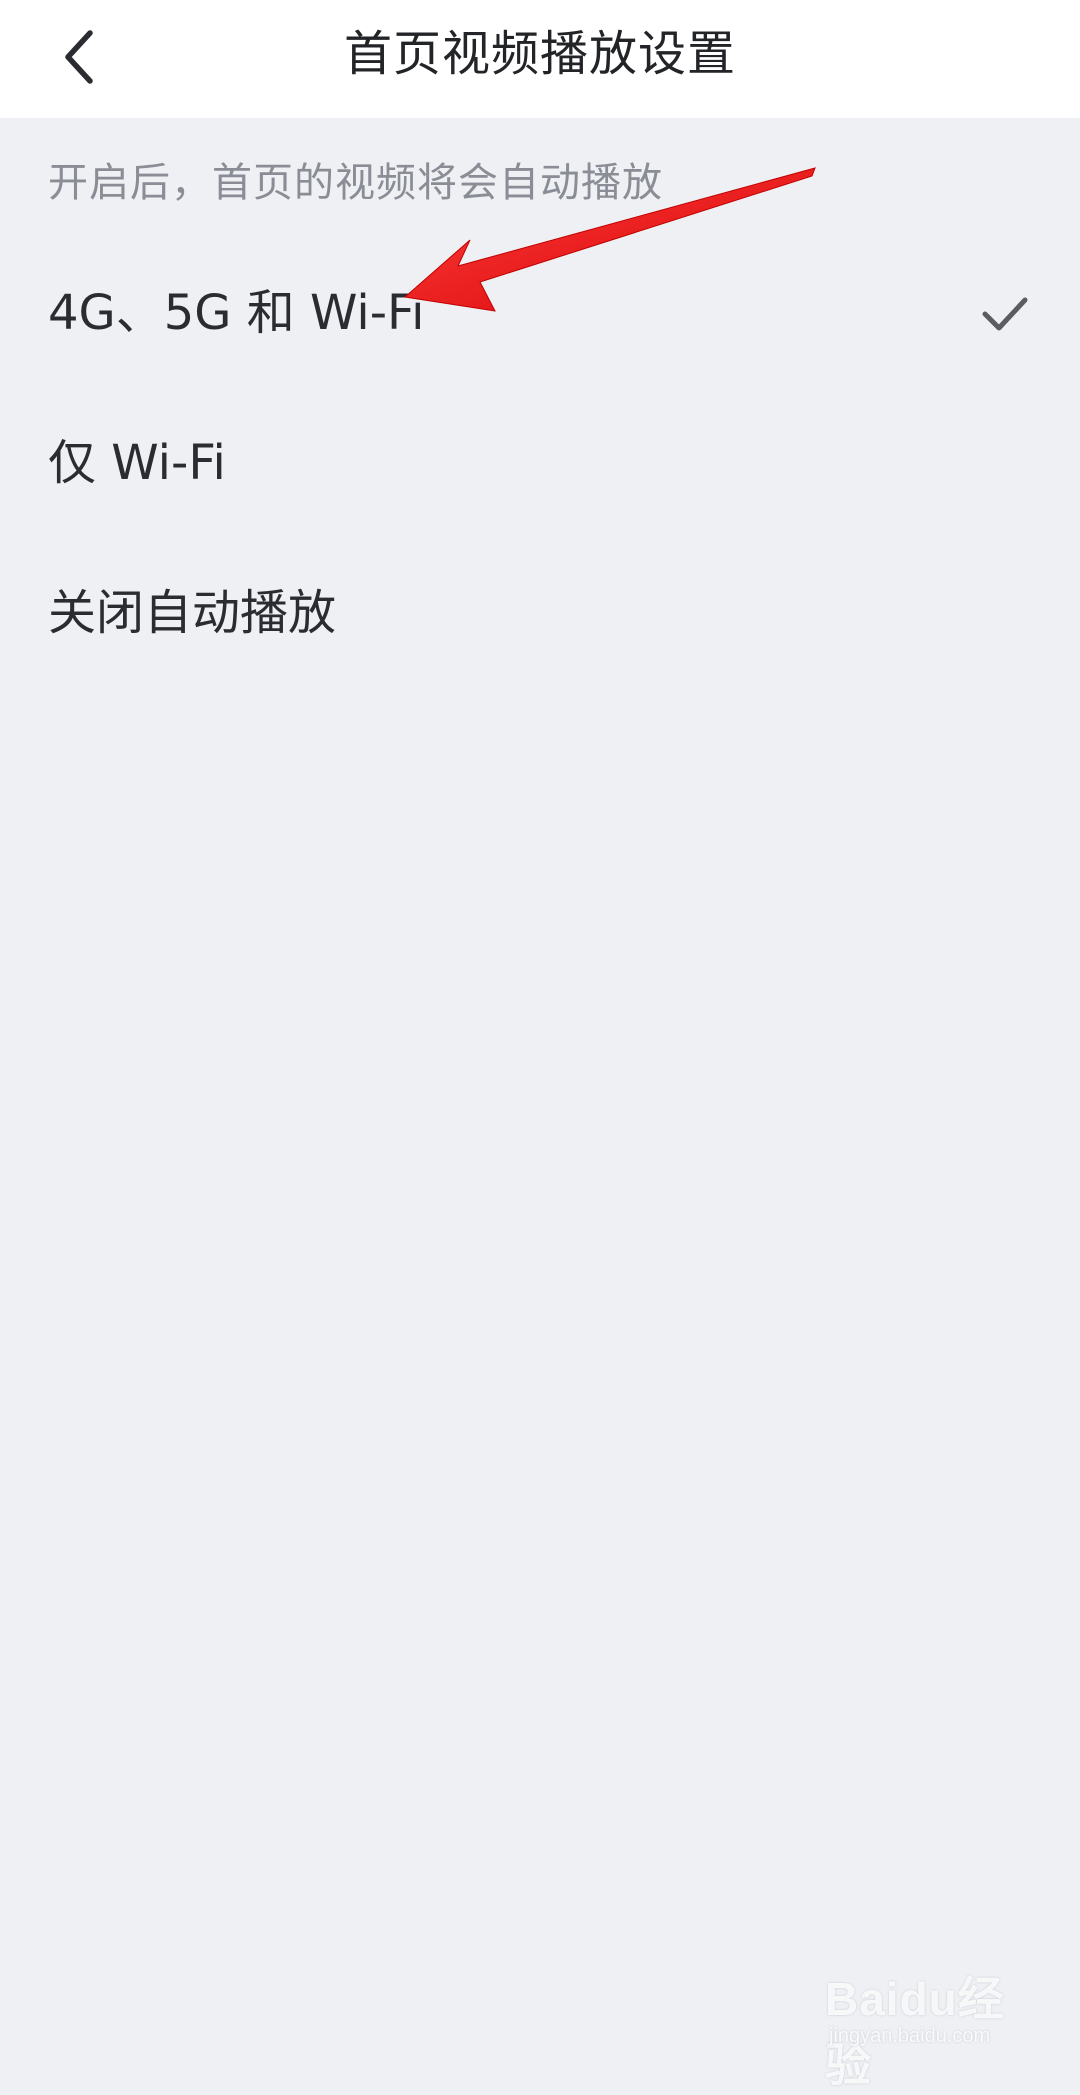  What do you see at coordinates (540, 613) in the screenshot?
I see `option-autoplay-off: 关闭自动播放` at bounding box center [540, 613].